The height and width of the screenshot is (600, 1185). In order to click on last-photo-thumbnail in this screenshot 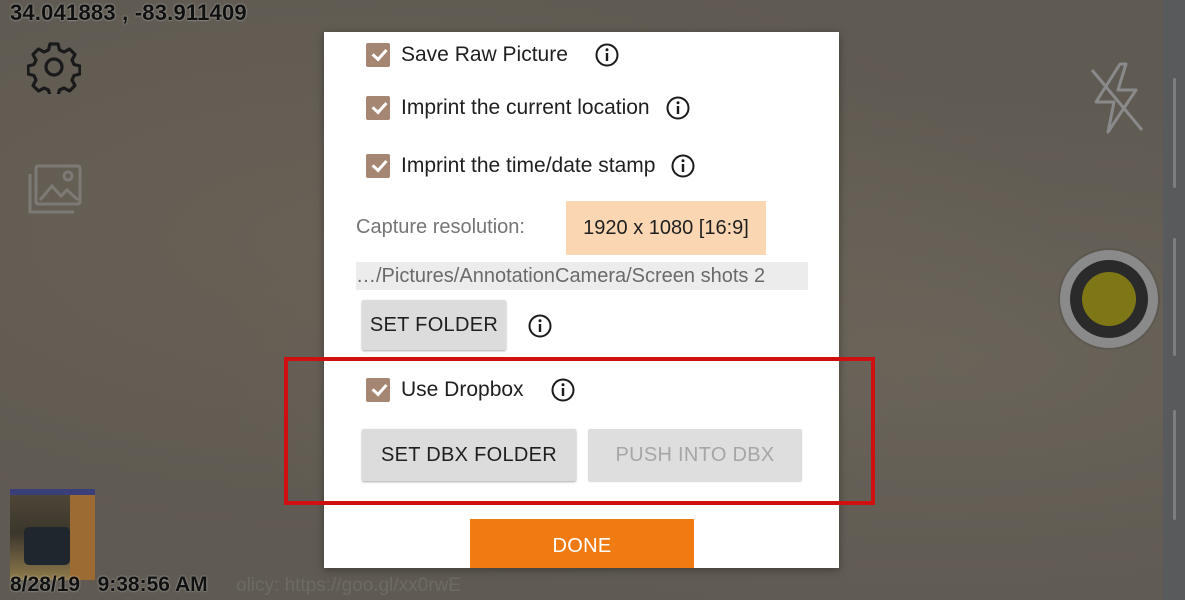, I will do `click(52, 534)`.